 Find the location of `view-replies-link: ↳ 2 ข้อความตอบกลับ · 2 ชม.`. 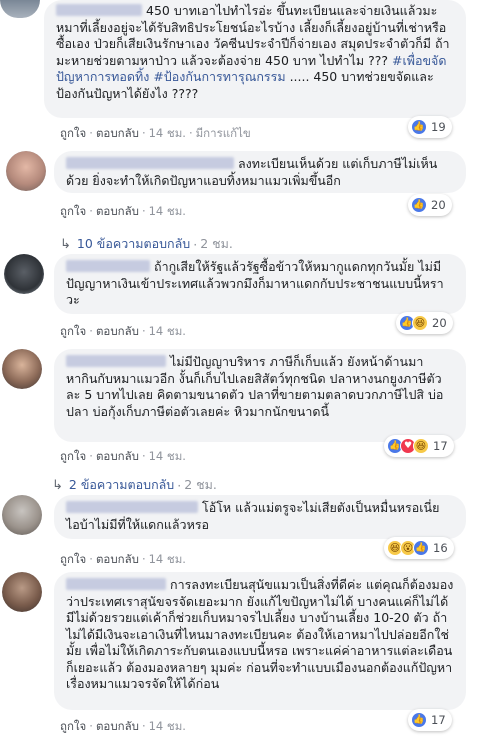

view-replies-link: ↳ 2 ข้อความตอบกลับ · 2 ชม. is located at coordinates (134, 485).